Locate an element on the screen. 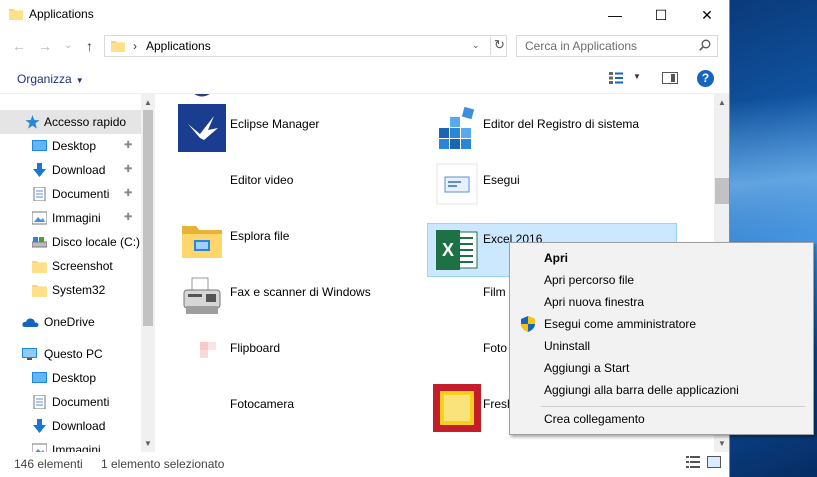  sidebar-item-immagini: Immagini ✚ is located at coordinates (70, 218).